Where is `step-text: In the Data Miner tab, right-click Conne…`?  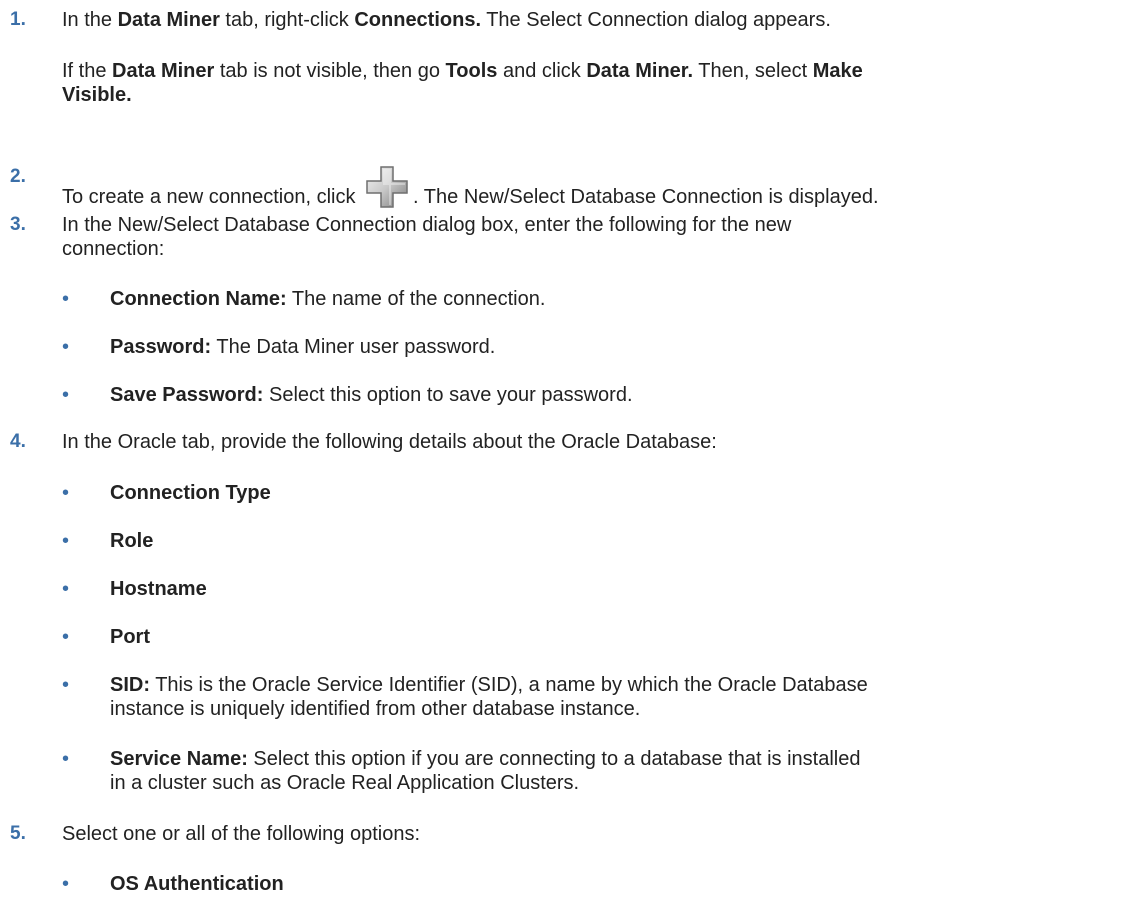 step-text: In the Data Miner tab, right-click Conne… is located at coordinates (602, 20).